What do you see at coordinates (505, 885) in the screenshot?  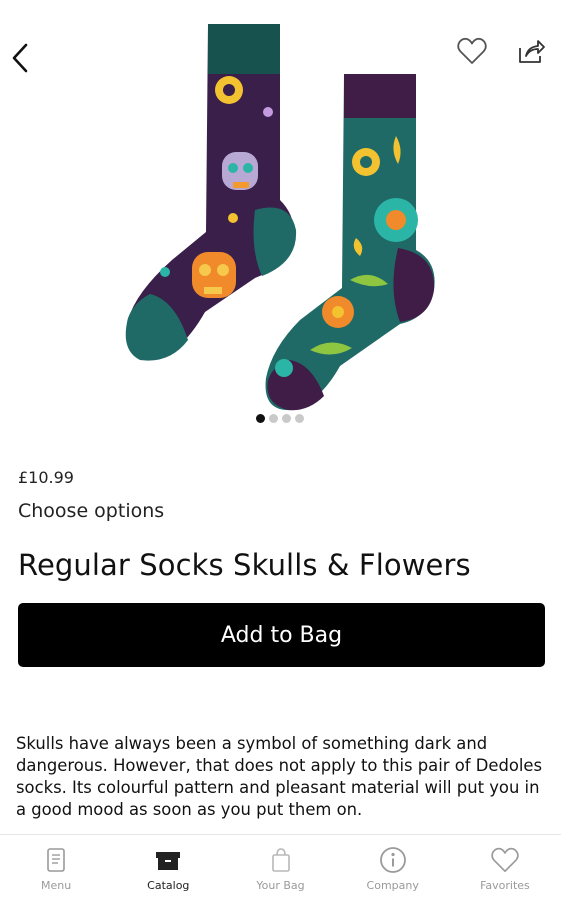 I see `tab-label: Favorites` at bounding box center [505, 885].